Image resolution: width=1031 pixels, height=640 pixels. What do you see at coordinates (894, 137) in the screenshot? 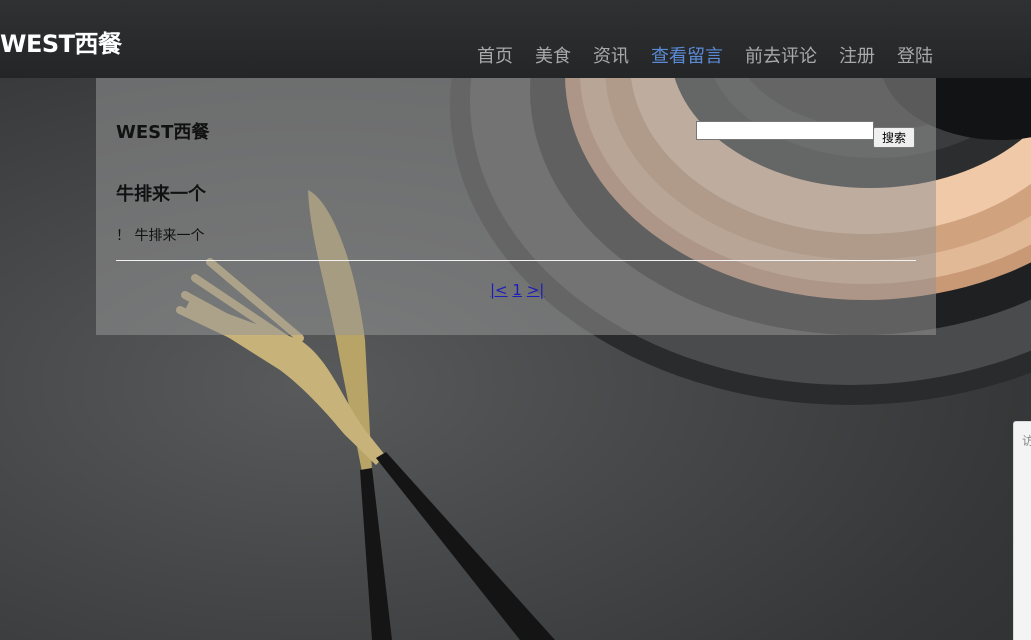
I see `search-button: 搜索` at bounding box center [894, 137].